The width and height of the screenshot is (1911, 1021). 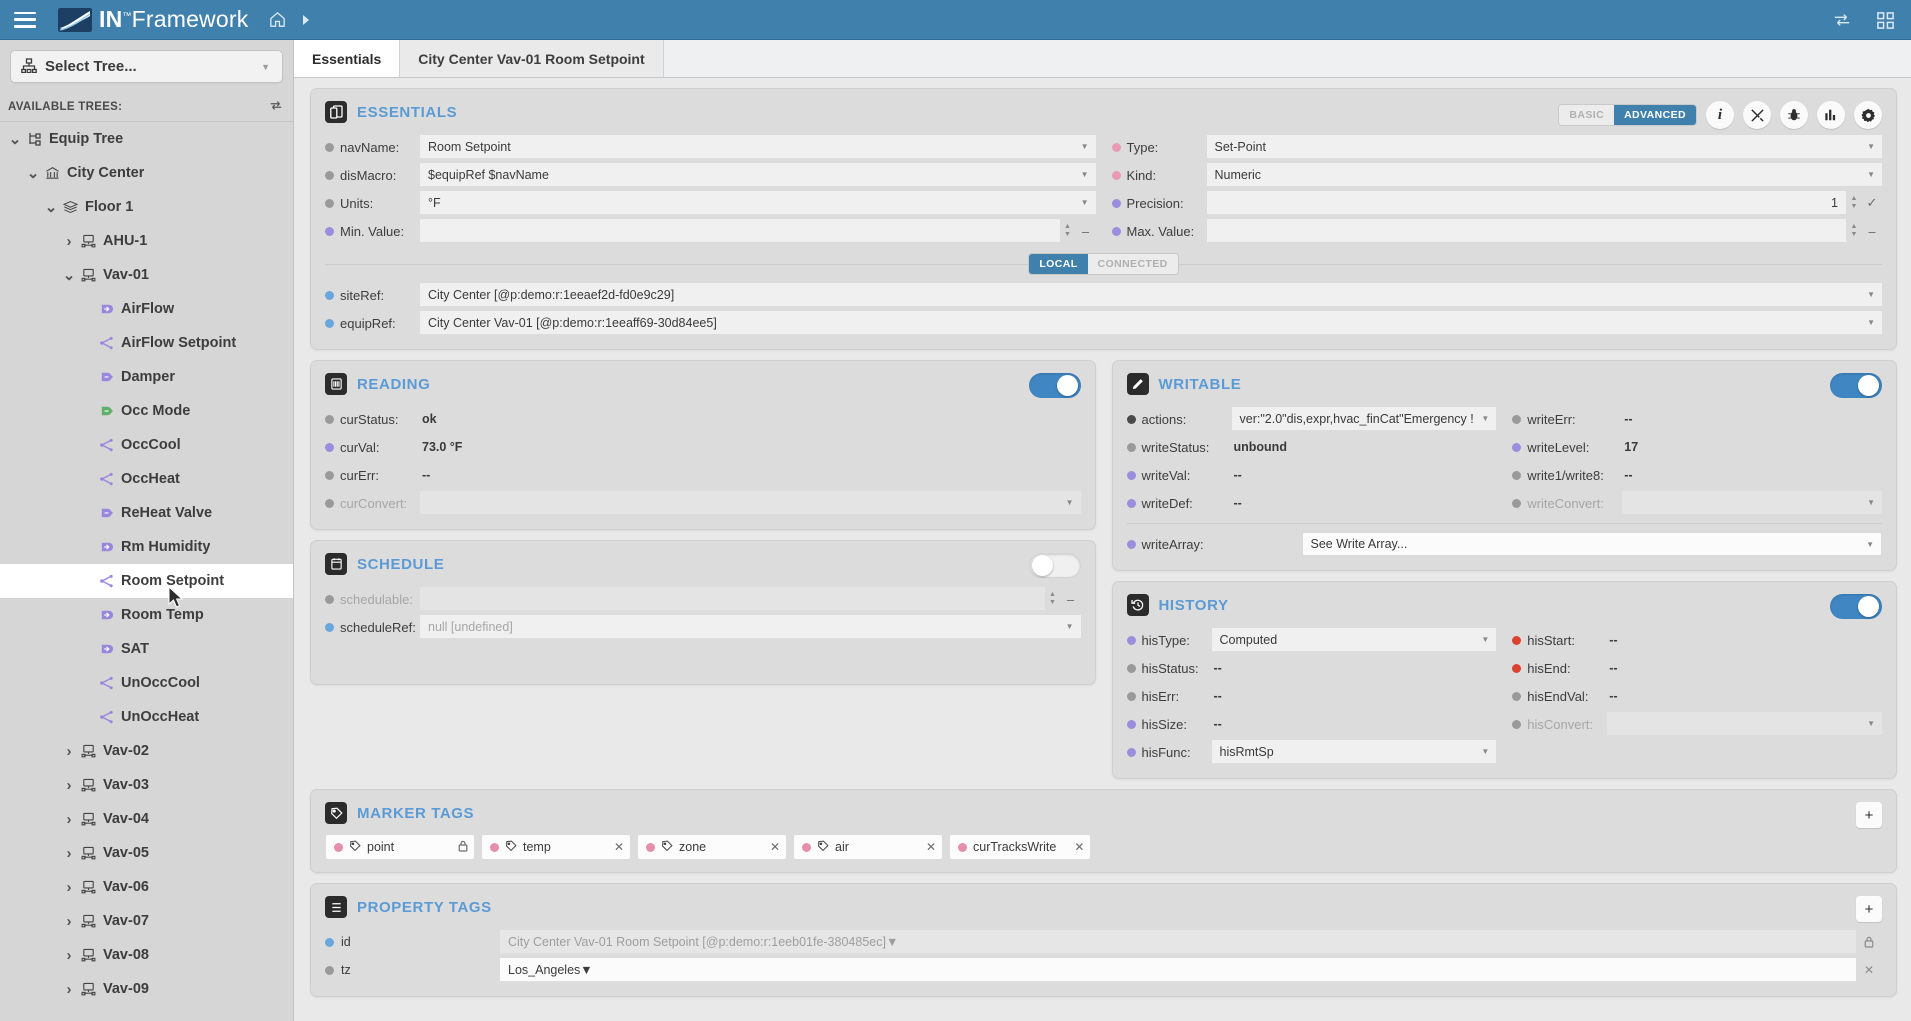 I want to click on field-number: 1, so click(x=1526, y=203).